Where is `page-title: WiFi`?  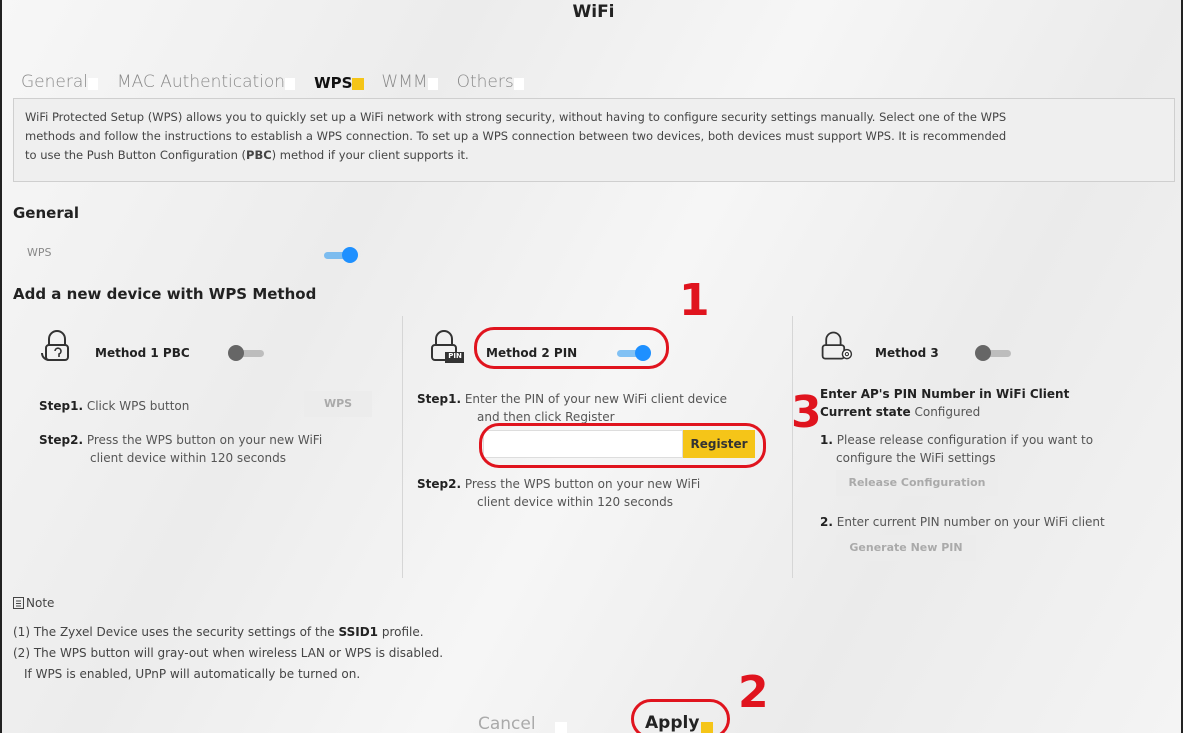 page-title: WiFi is located at coordinates (593, 12).